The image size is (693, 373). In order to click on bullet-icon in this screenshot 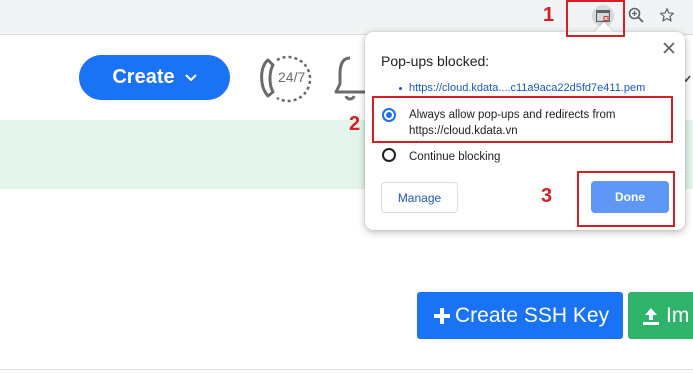, I will do `click(400, 88)`.